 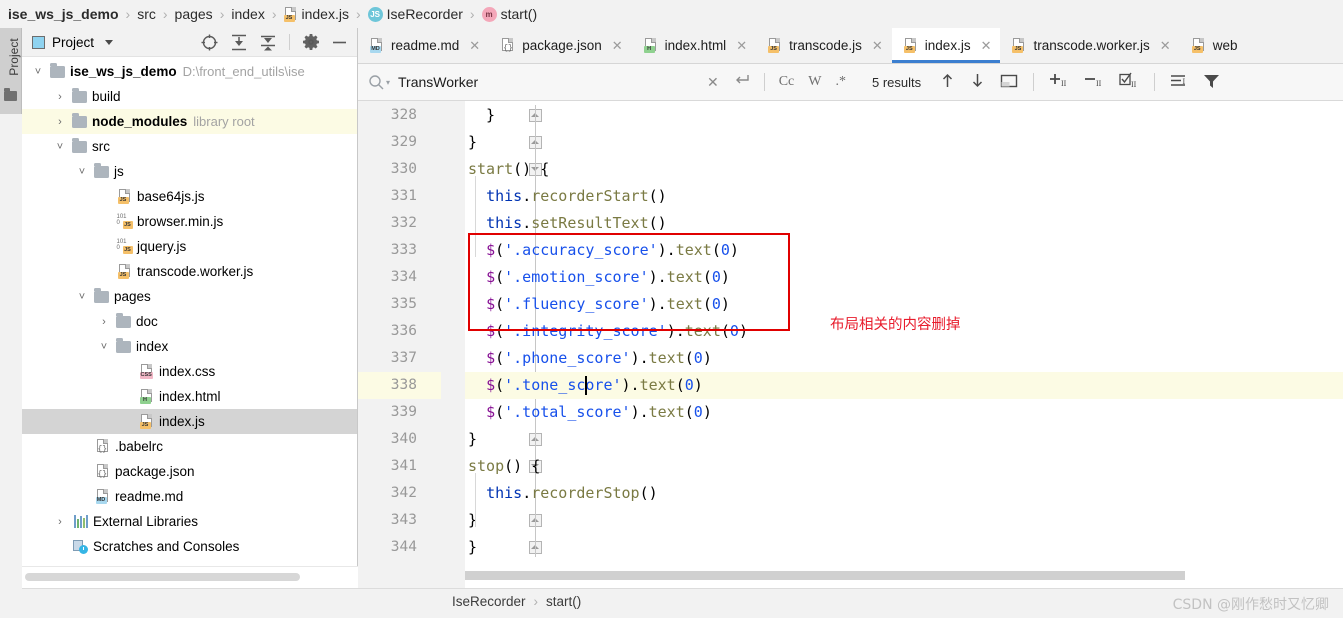 What do you see at coordinates (189, 446) in the screenshot?
I see `tree-item--babelrc: ›{}.babelrc` at bounding box center [189, 446].